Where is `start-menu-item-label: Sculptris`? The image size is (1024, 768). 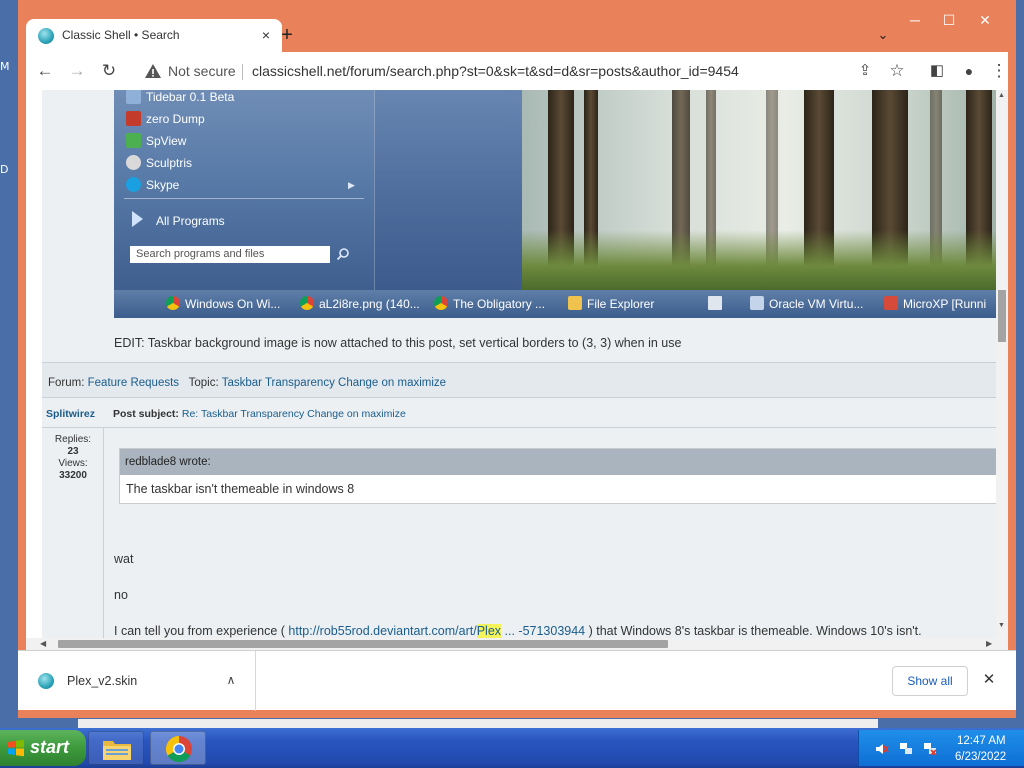
start-menu-item-label: Sculptris is located at coordinates (169, 163).